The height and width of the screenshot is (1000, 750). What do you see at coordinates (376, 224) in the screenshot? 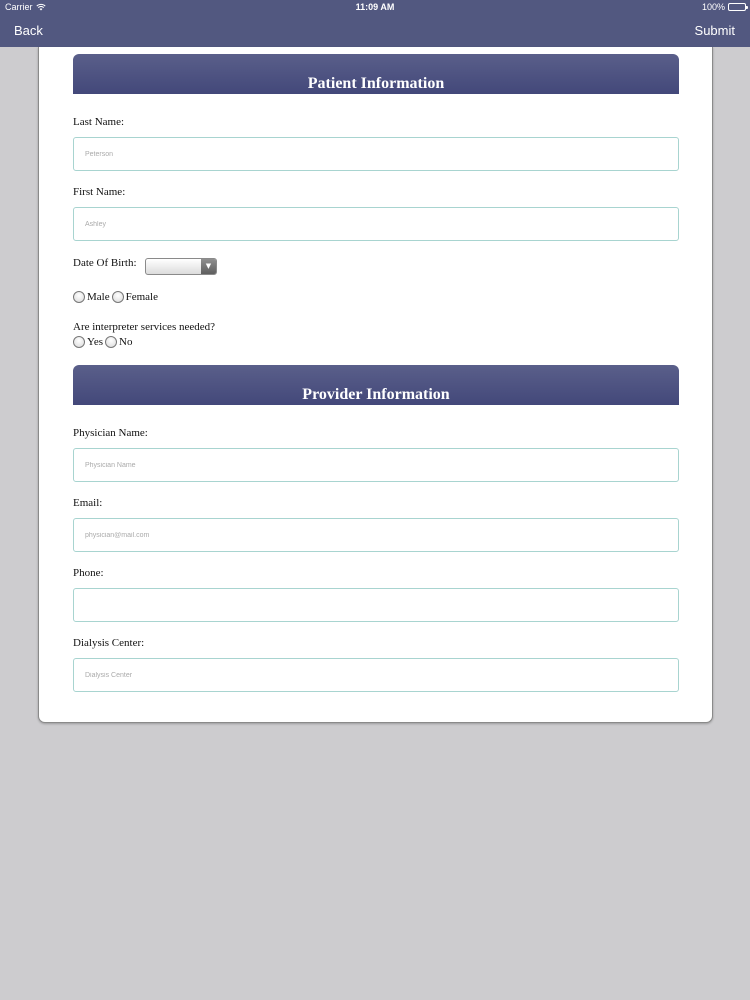
I see `first-name-input` at bounding box center [376, 224].